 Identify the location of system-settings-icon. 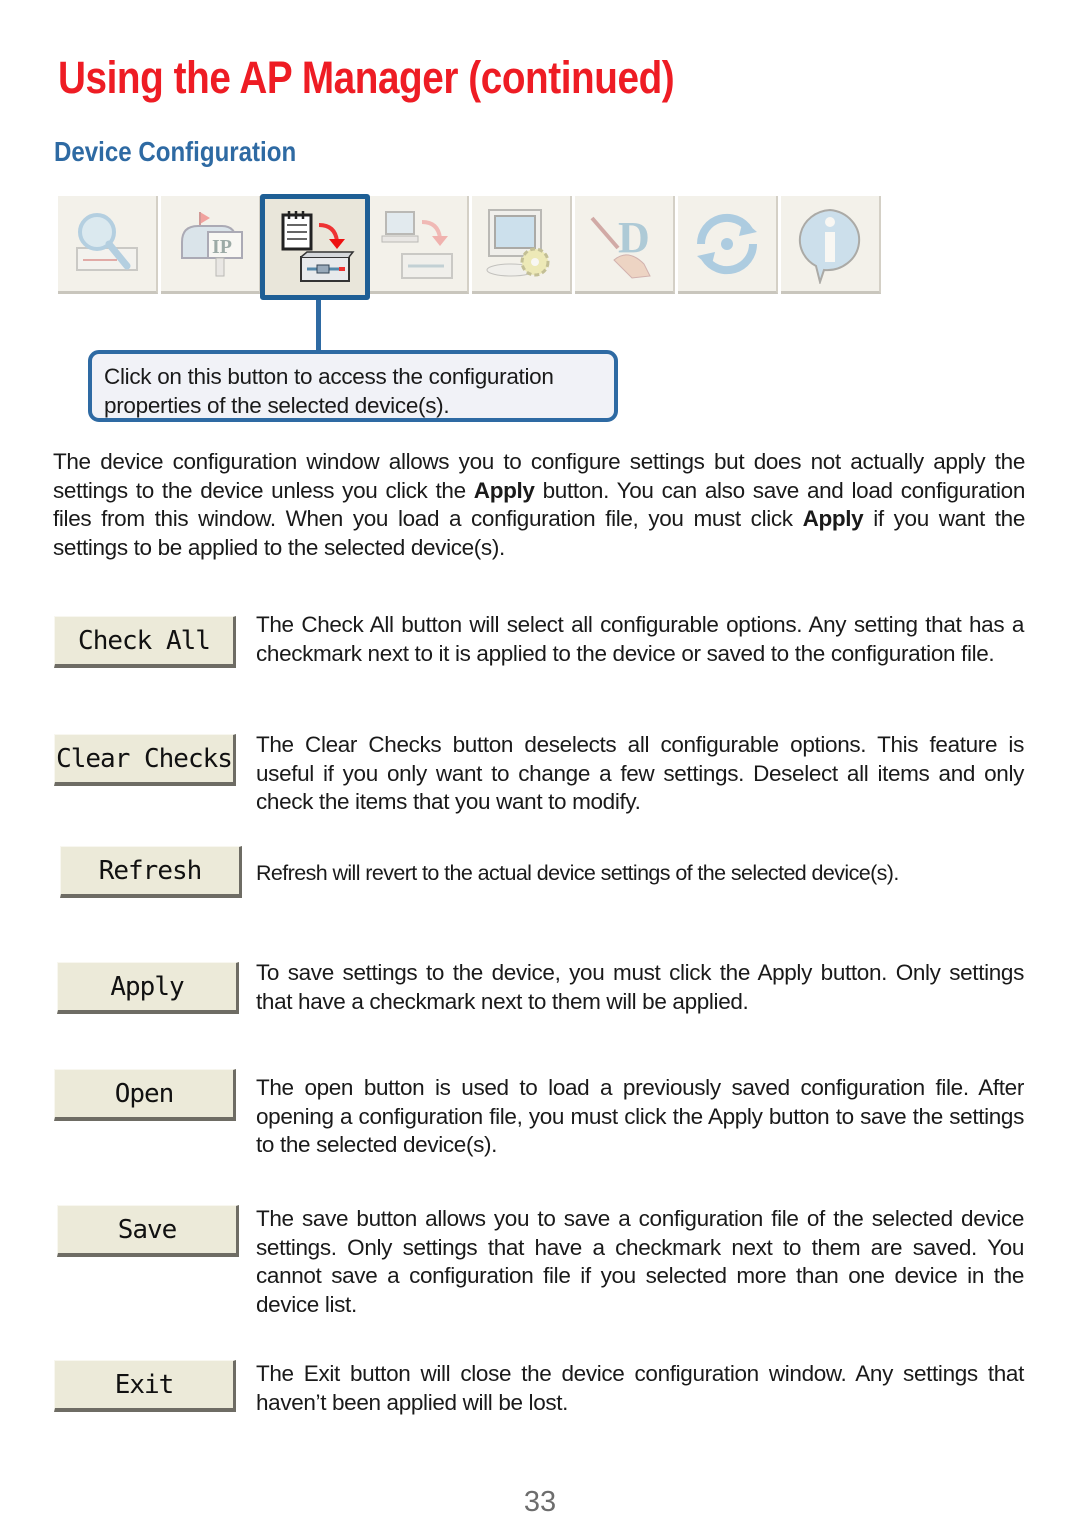
(518, 242).